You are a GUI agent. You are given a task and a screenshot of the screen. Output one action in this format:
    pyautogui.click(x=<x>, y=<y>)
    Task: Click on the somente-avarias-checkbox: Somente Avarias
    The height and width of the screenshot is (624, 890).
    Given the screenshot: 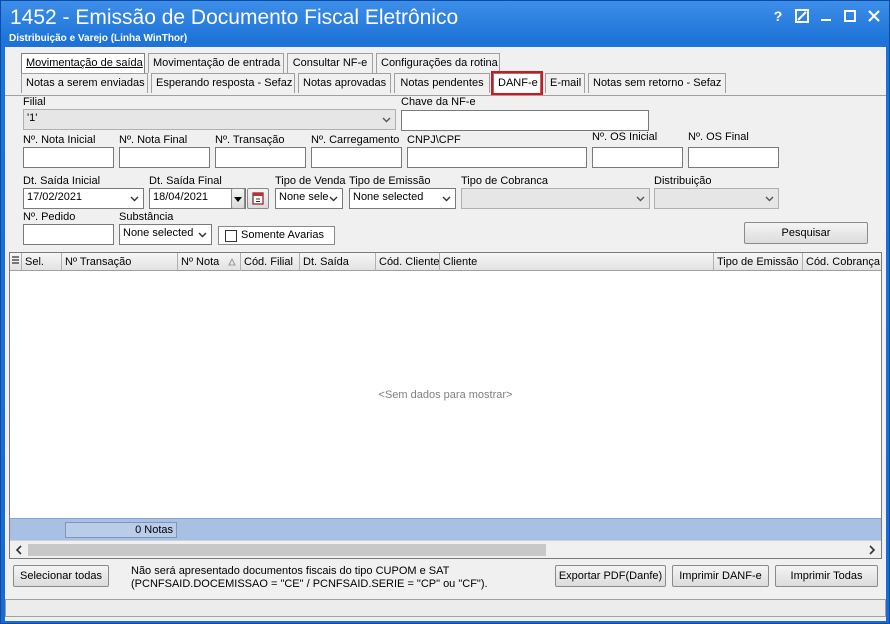 What is the action you would take?
    pyautogui.click(x=276, y=235)
    